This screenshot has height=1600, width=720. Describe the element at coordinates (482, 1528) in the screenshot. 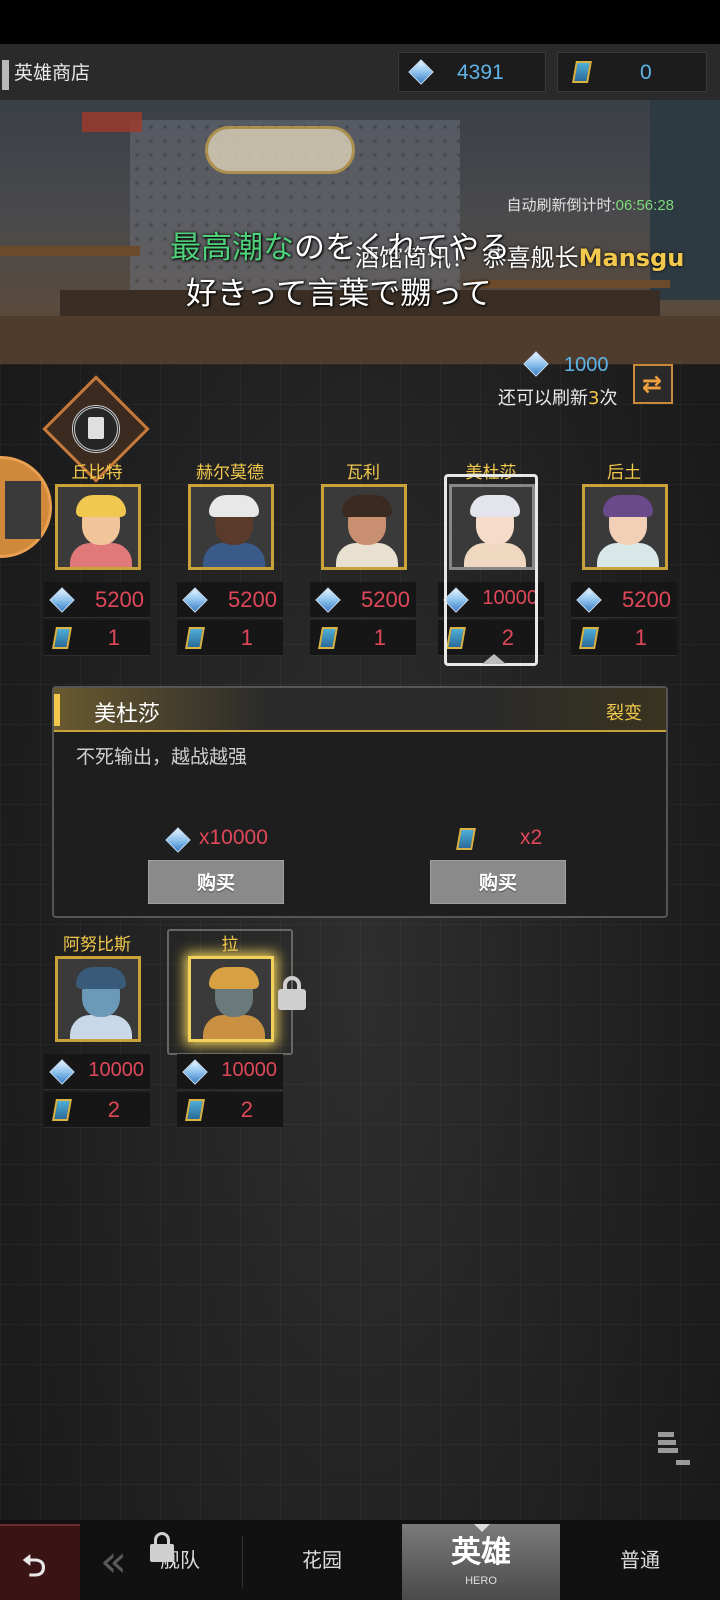

I see `active-tab-caret` at that location.